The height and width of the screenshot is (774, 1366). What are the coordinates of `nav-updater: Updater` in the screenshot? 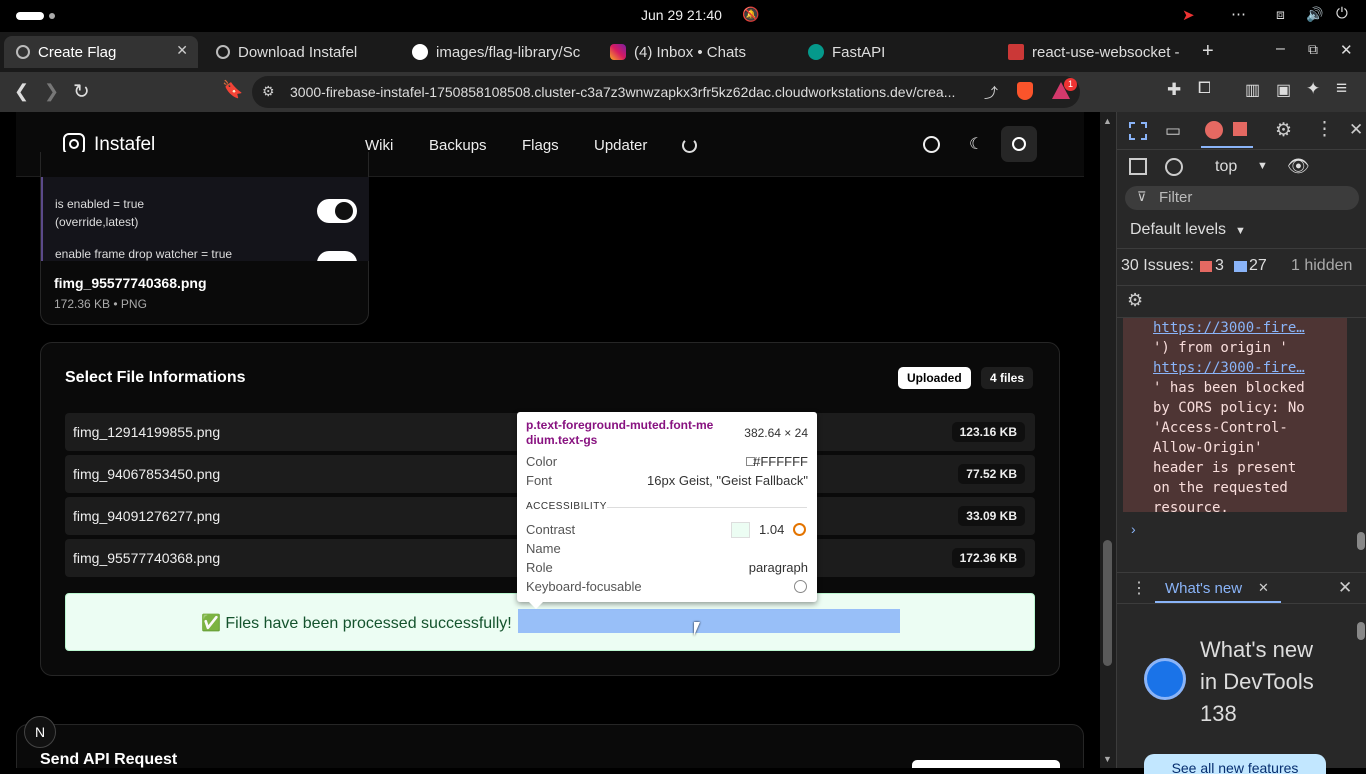 It's located at (620, 145).